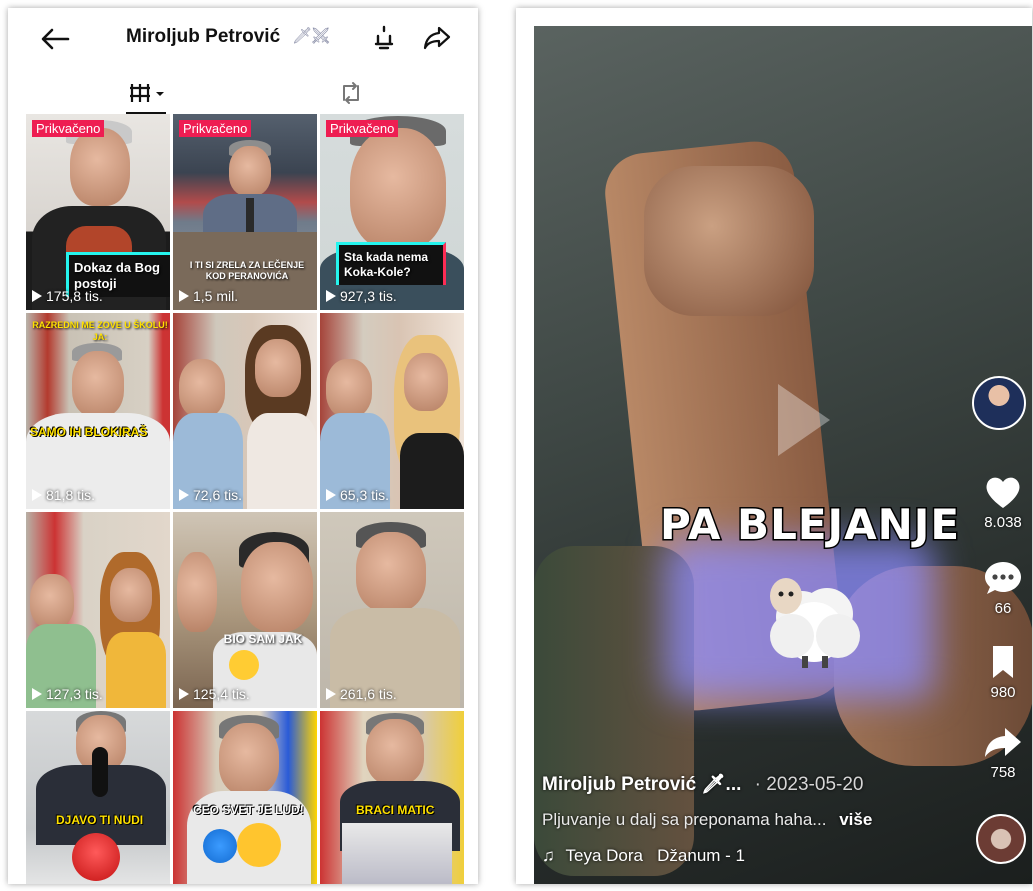  What do you see at coordinates (855, 819) in the screenshot?
I see `more-link: više` at bounding box center [855, 819].